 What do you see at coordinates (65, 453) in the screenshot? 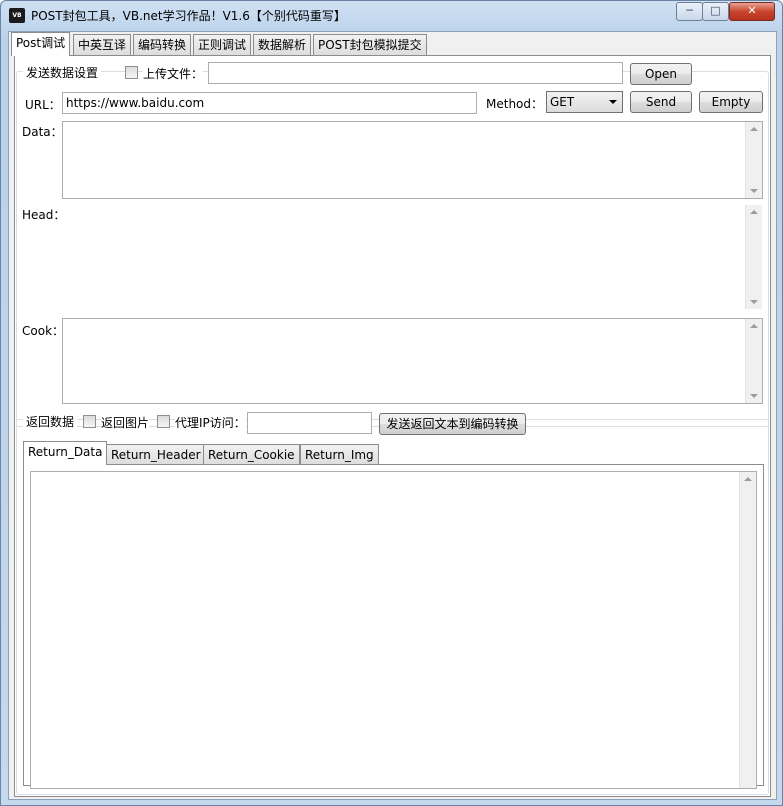
I see `tab-return-data: Return_Data` at bounding box center [65, 453].